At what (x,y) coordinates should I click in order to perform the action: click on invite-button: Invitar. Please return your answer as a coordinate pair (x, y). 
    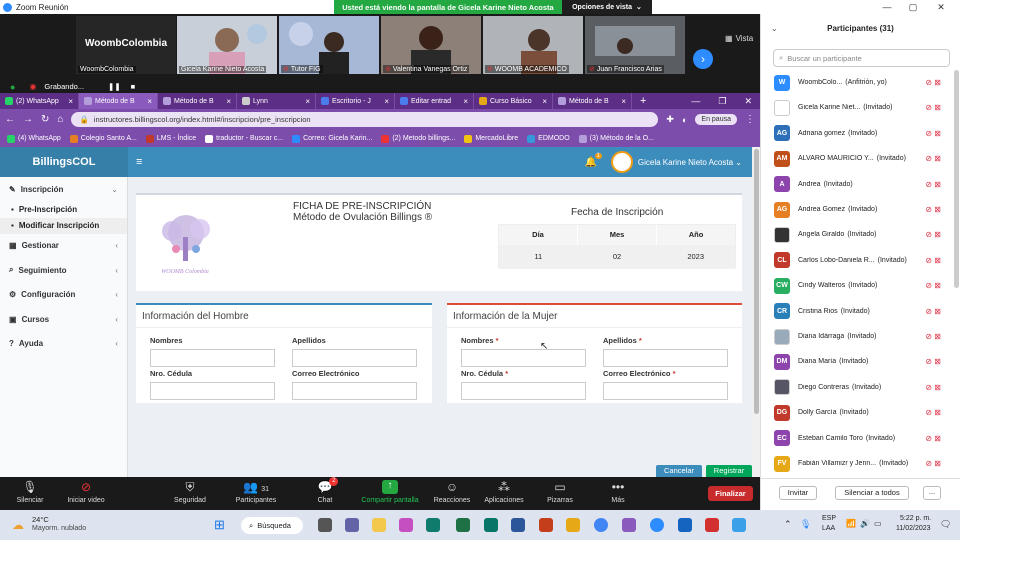
    Looking at the image, I should click on (798, 493).